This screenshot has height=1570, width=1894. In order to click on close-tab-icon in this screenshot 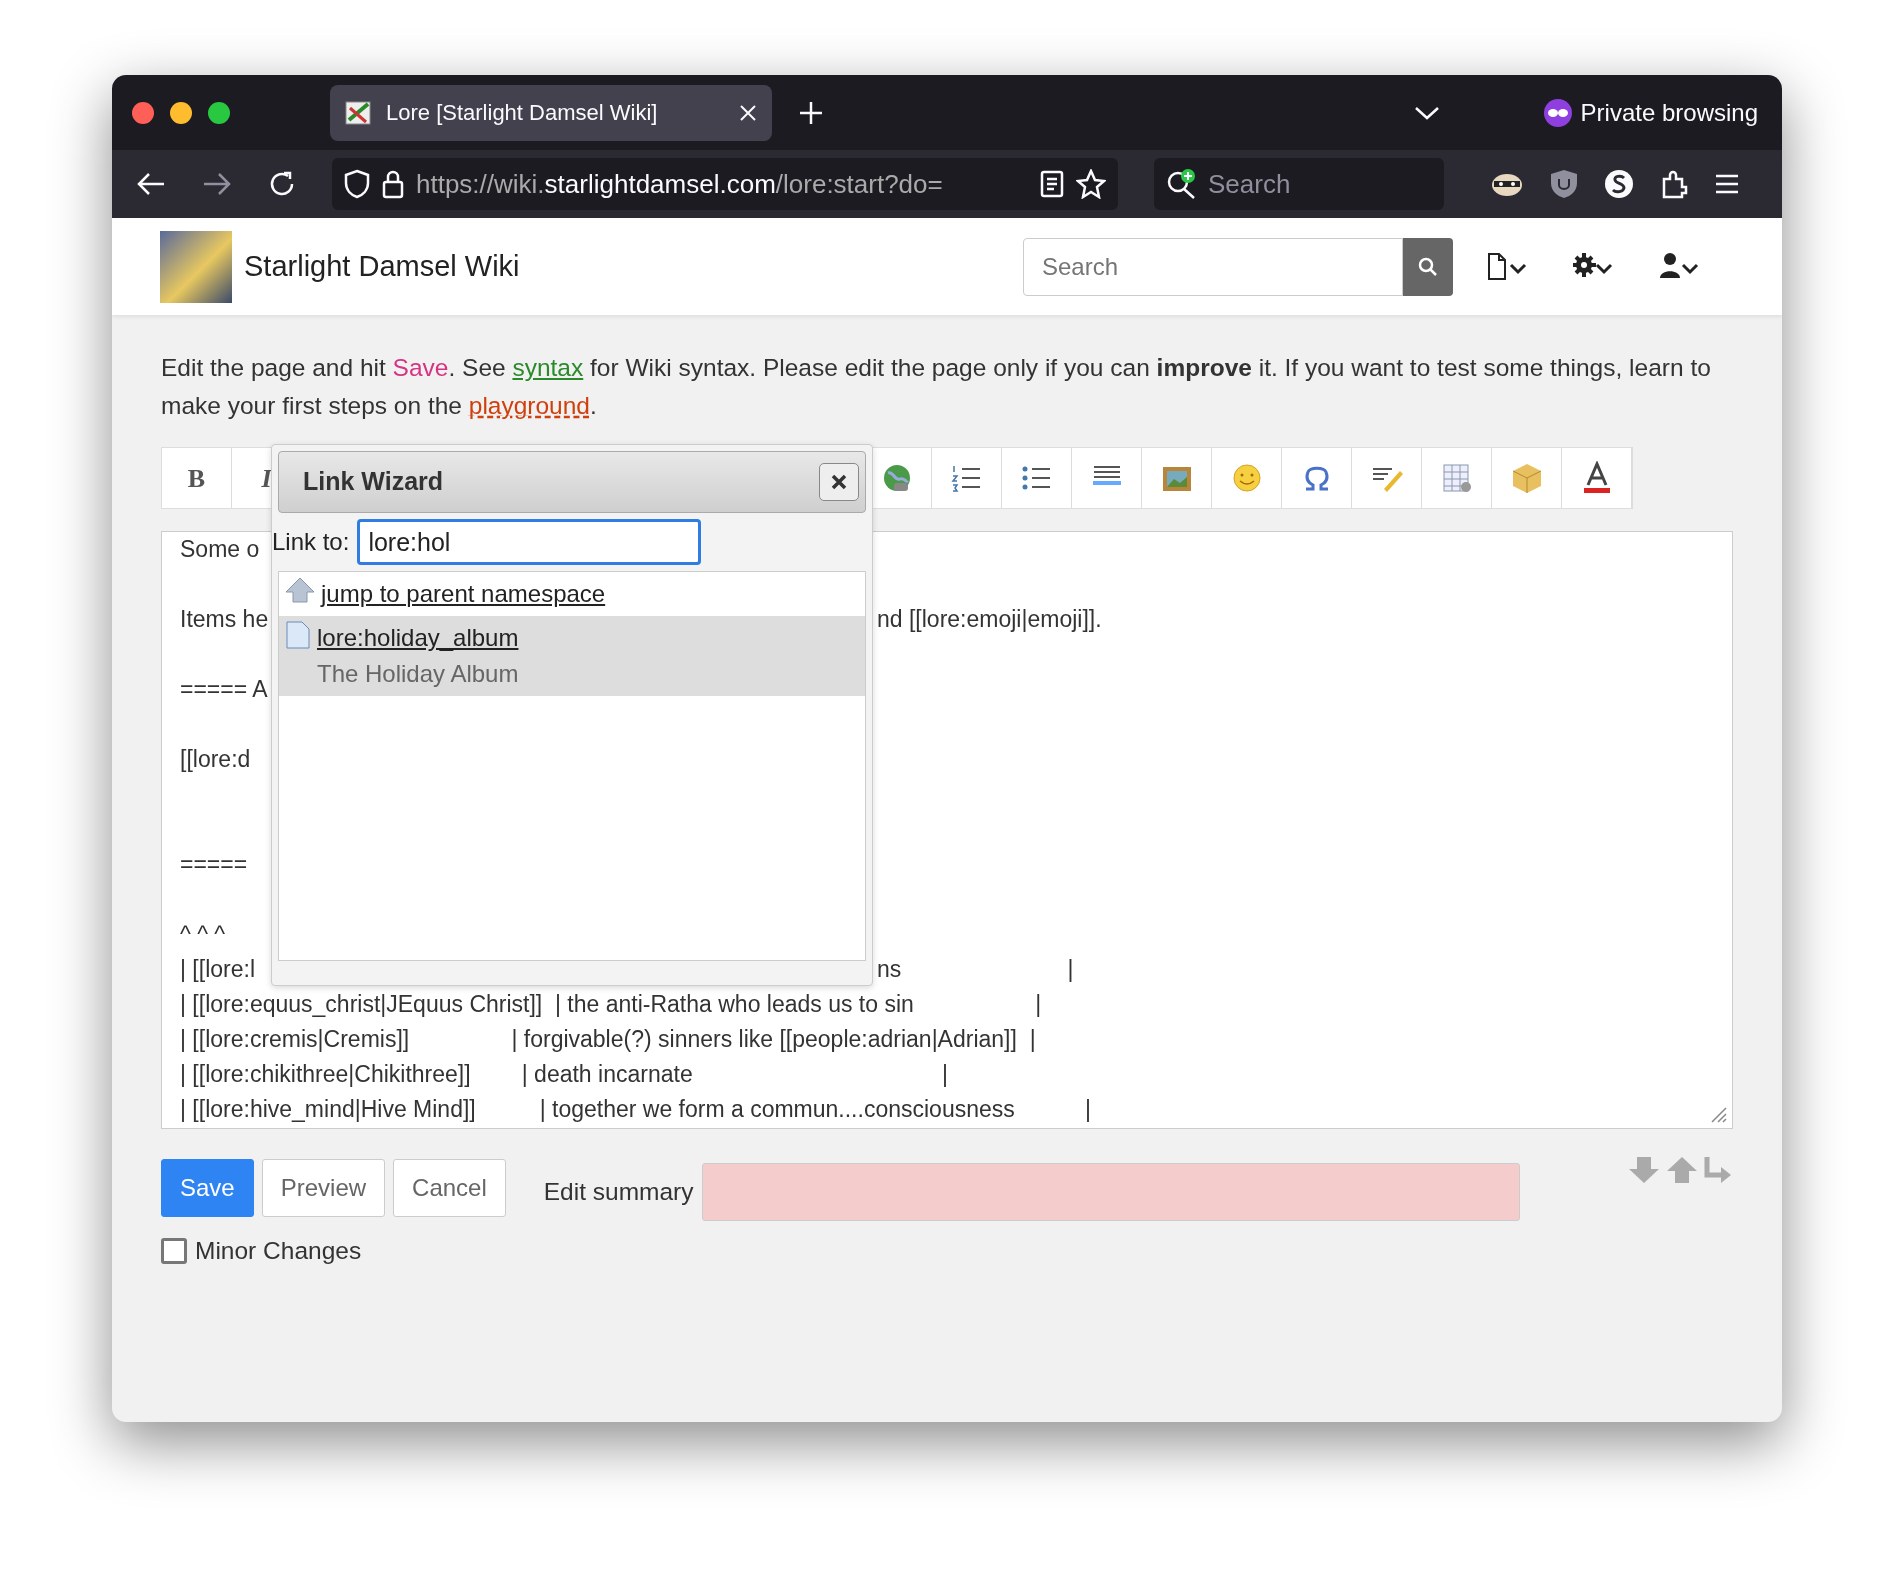, I will do `click(748, 112)`.